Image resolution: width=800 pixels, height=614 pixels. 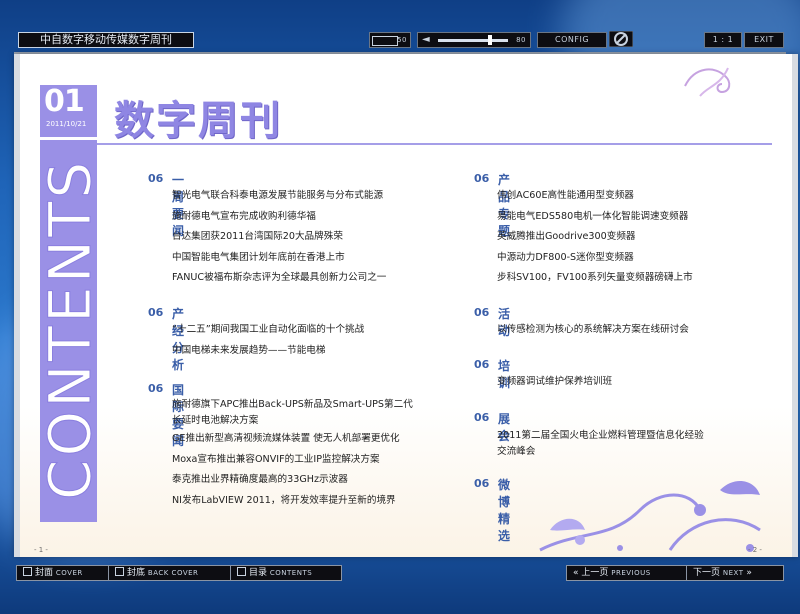 What do you see at coordinates (136, 573) in the screenshot?
I see `back-cover-label: 封底` at bounding box center [136, 573].